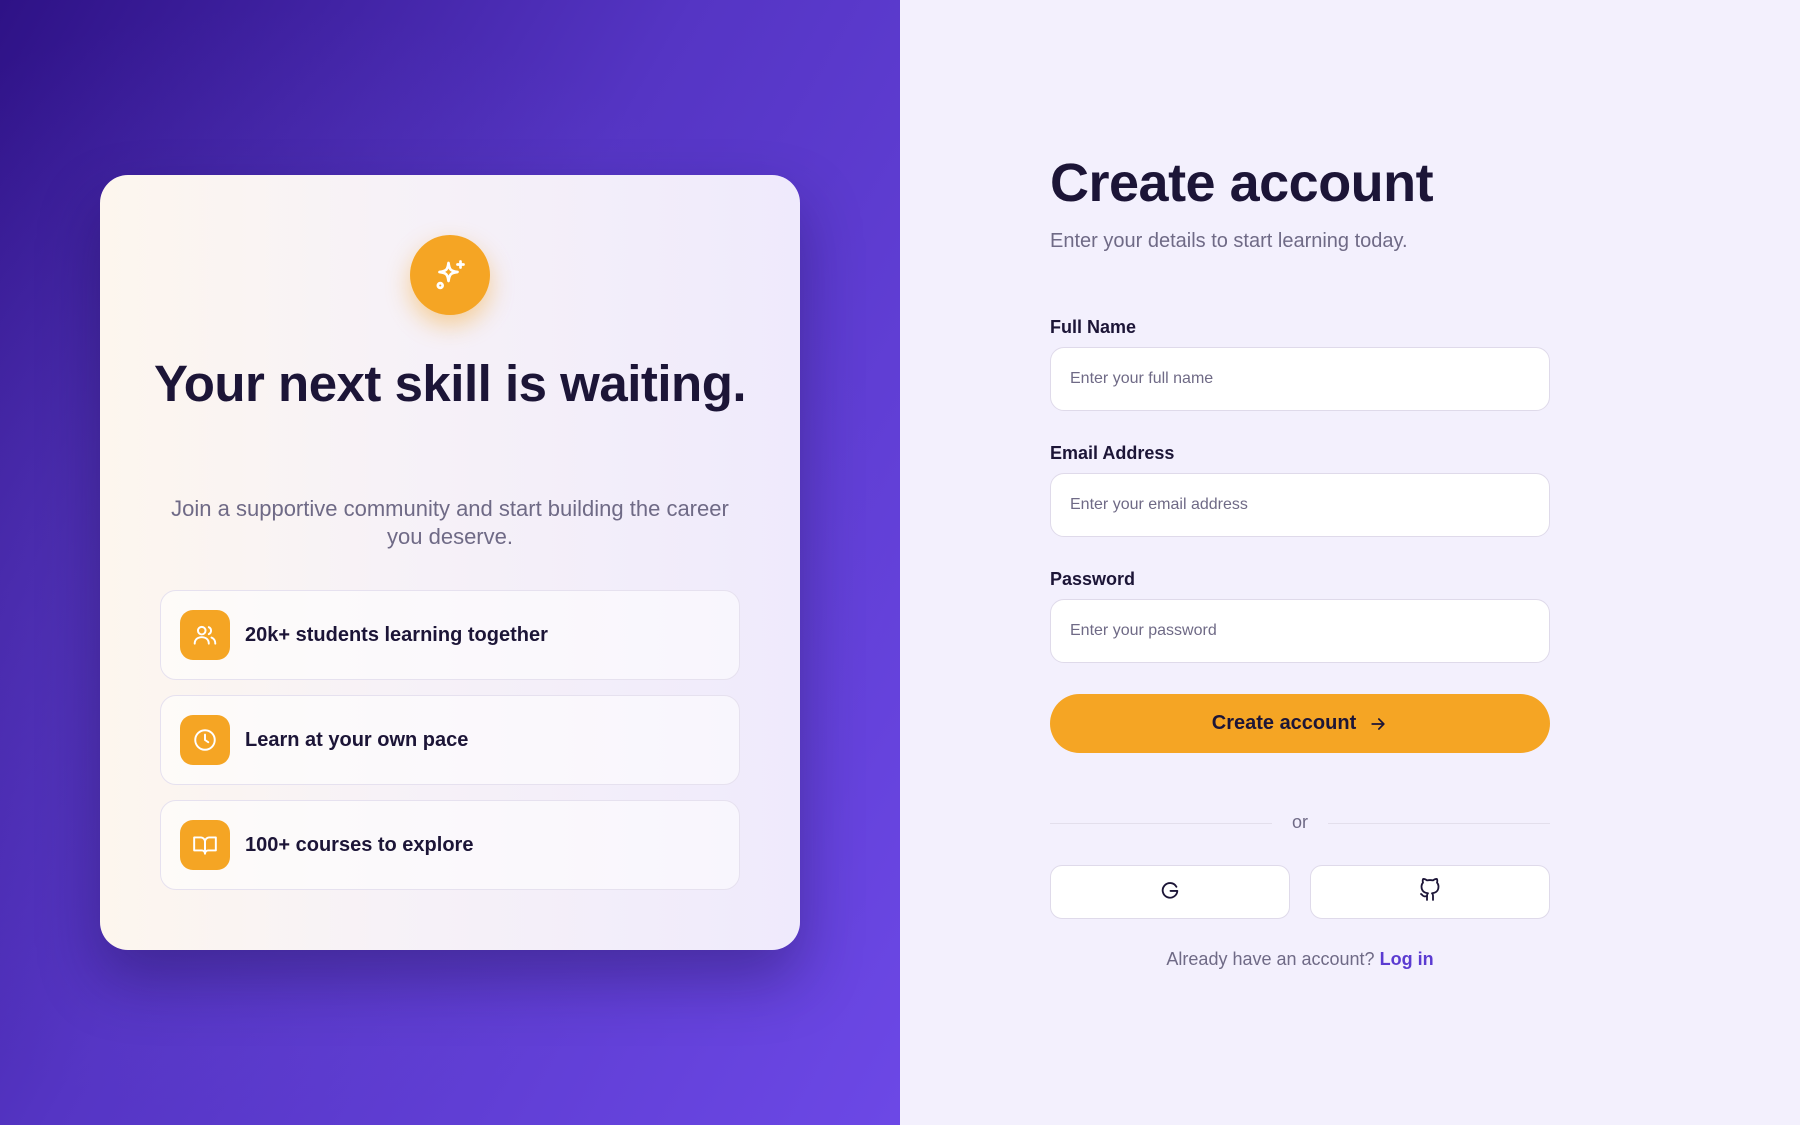 This screenshot has height=1125, width=1800. I want to click on promo-title: Your next skill is waiting., so click(450, 383).